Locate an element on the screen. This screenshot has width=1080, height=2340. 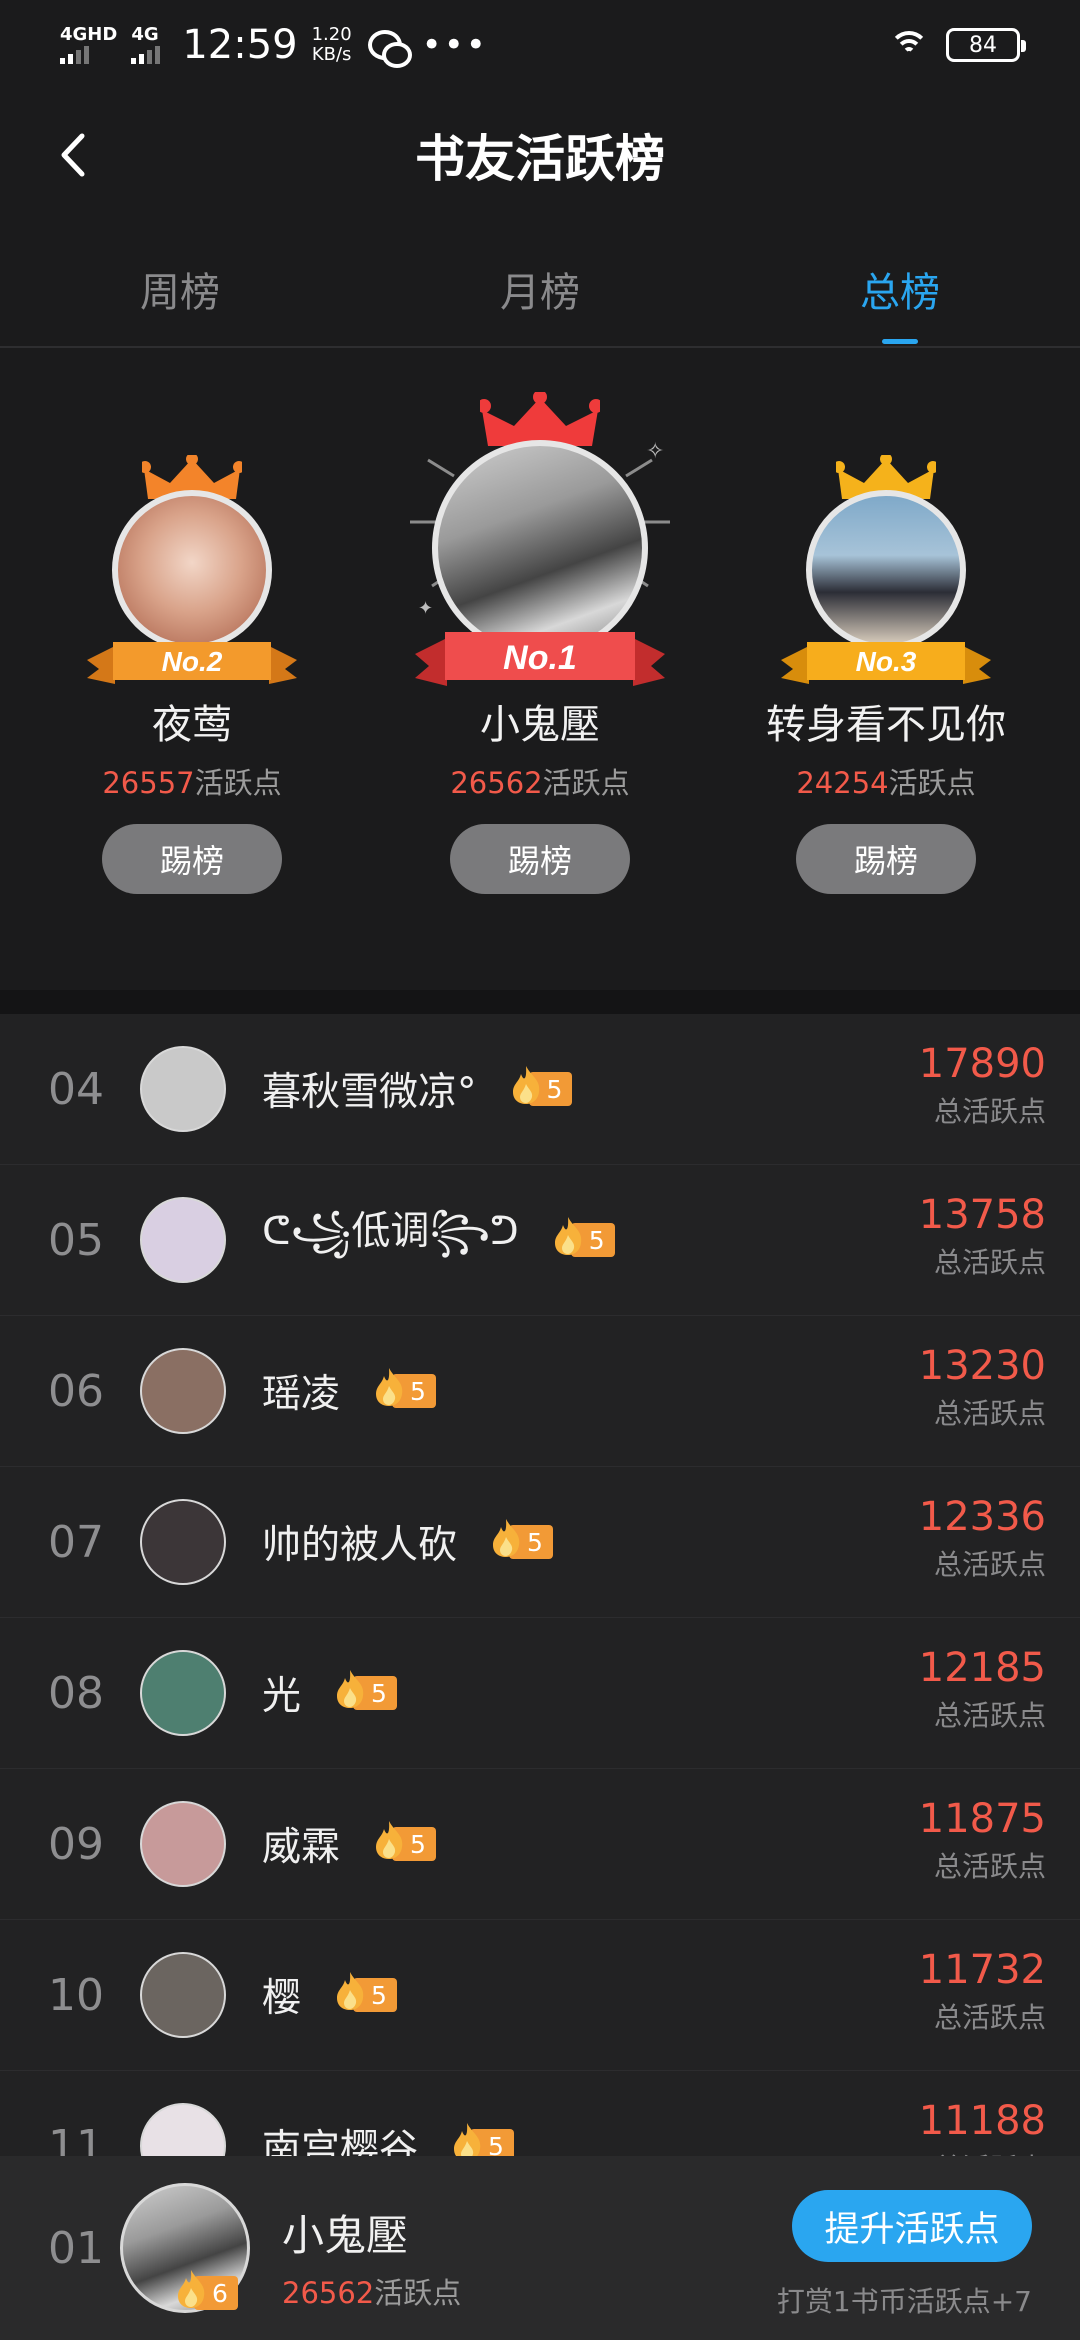
score-value: 11875 is located at coordinates (982, 1819).